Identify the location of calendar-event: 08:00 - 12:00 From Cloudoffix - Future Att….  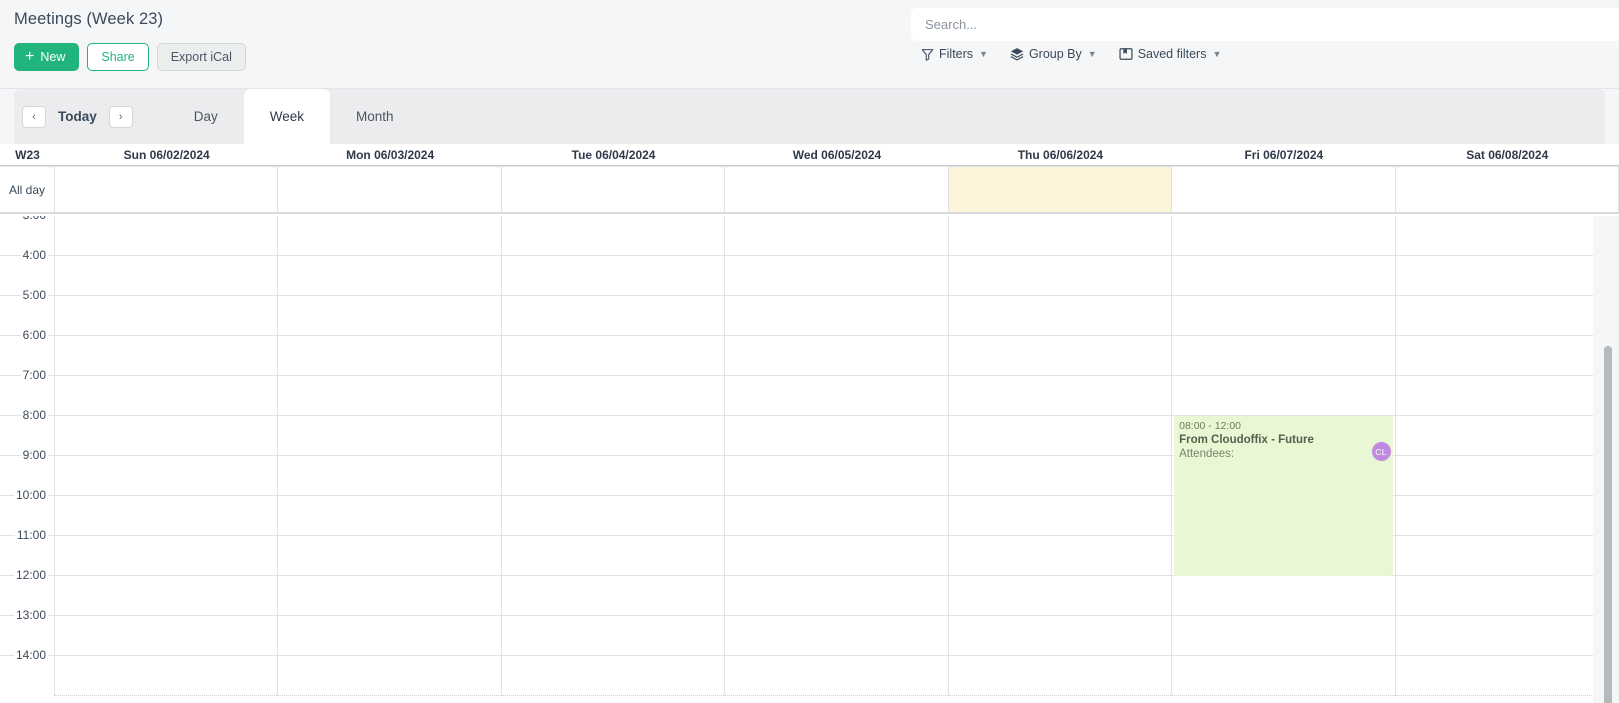
(1283, 496).